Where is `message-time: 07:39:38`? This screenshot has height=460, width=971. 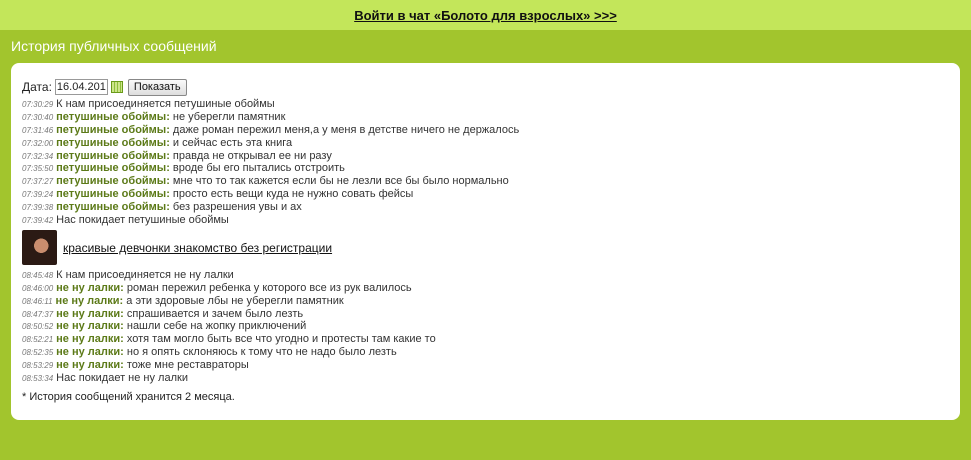
message-time: 07:39:38 is located at coordinates (38, 208).